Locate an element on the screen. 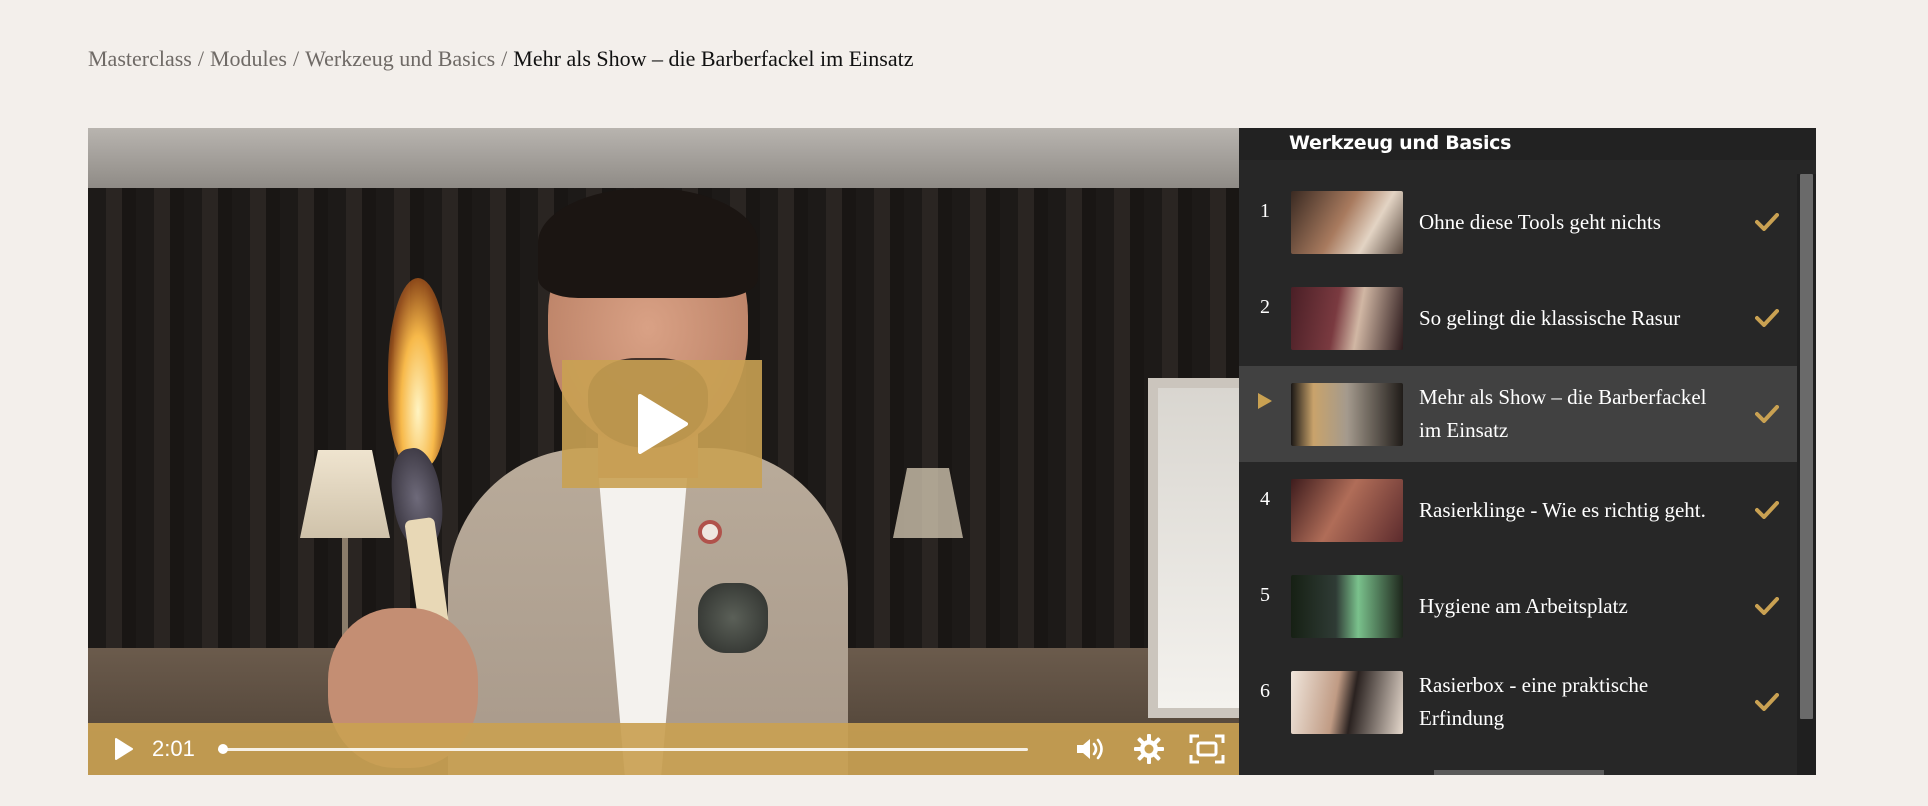 Image resolution: width=1928 pixels, height=806 pixels. lesson-item: 4 Rasierklinge - Wie es richtig geht. is located at coordinates (1518, 510).